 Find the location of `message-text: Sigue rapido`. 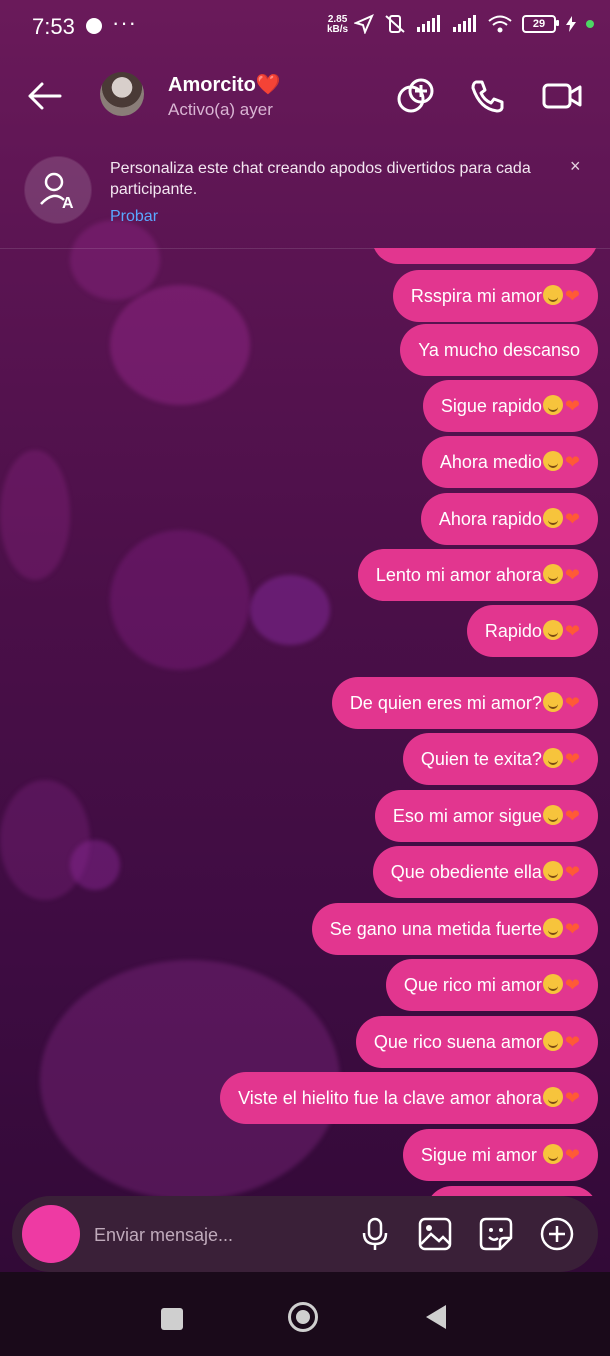

message-text: Sigue rapido is located at coordinates (491, 406).